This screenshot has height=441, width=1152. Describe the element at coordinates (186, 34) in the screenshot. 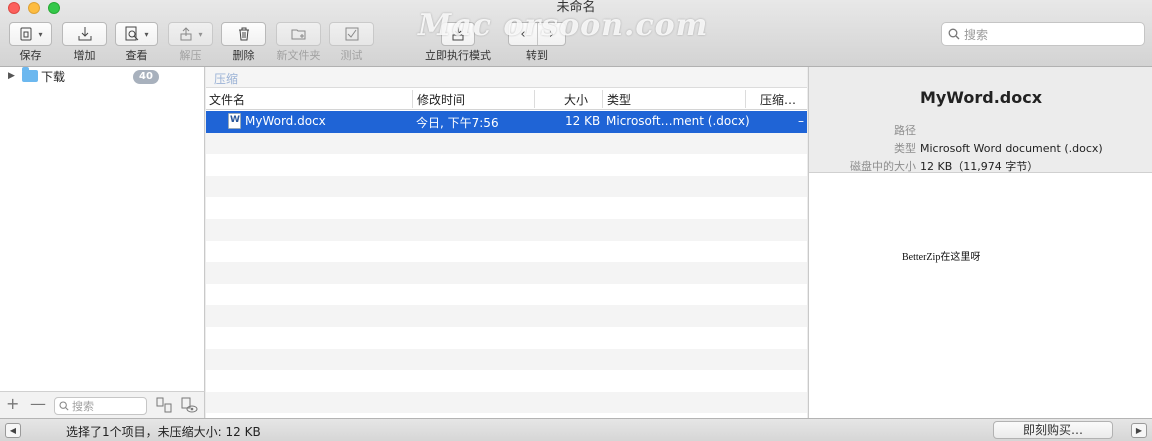

I see `extract-icon` at that location.